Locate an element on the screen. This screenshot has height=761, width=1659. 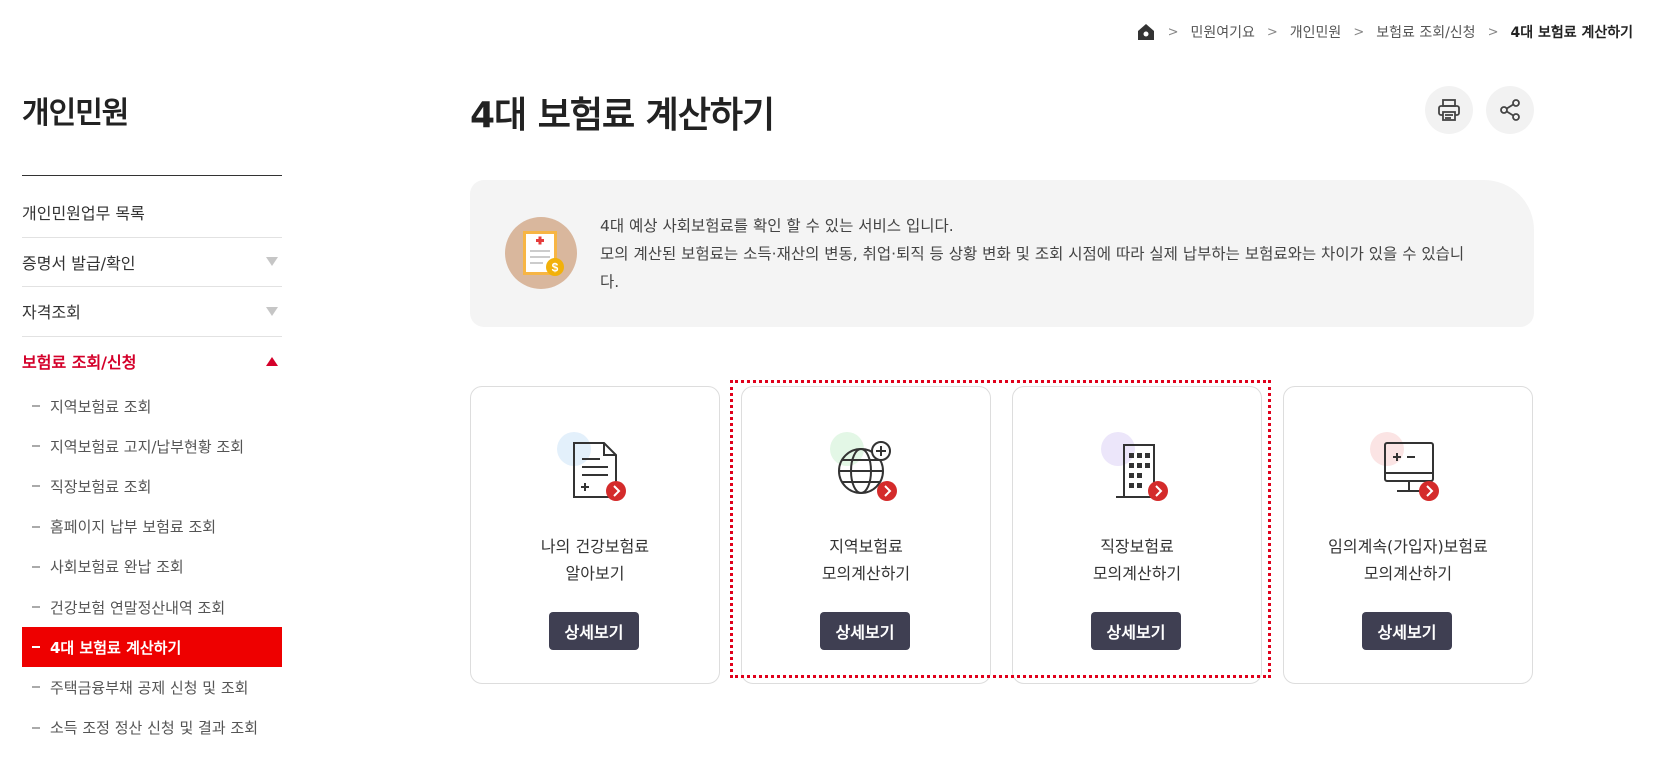
monitor-calc-icon is located at coordinates (1407, 469).